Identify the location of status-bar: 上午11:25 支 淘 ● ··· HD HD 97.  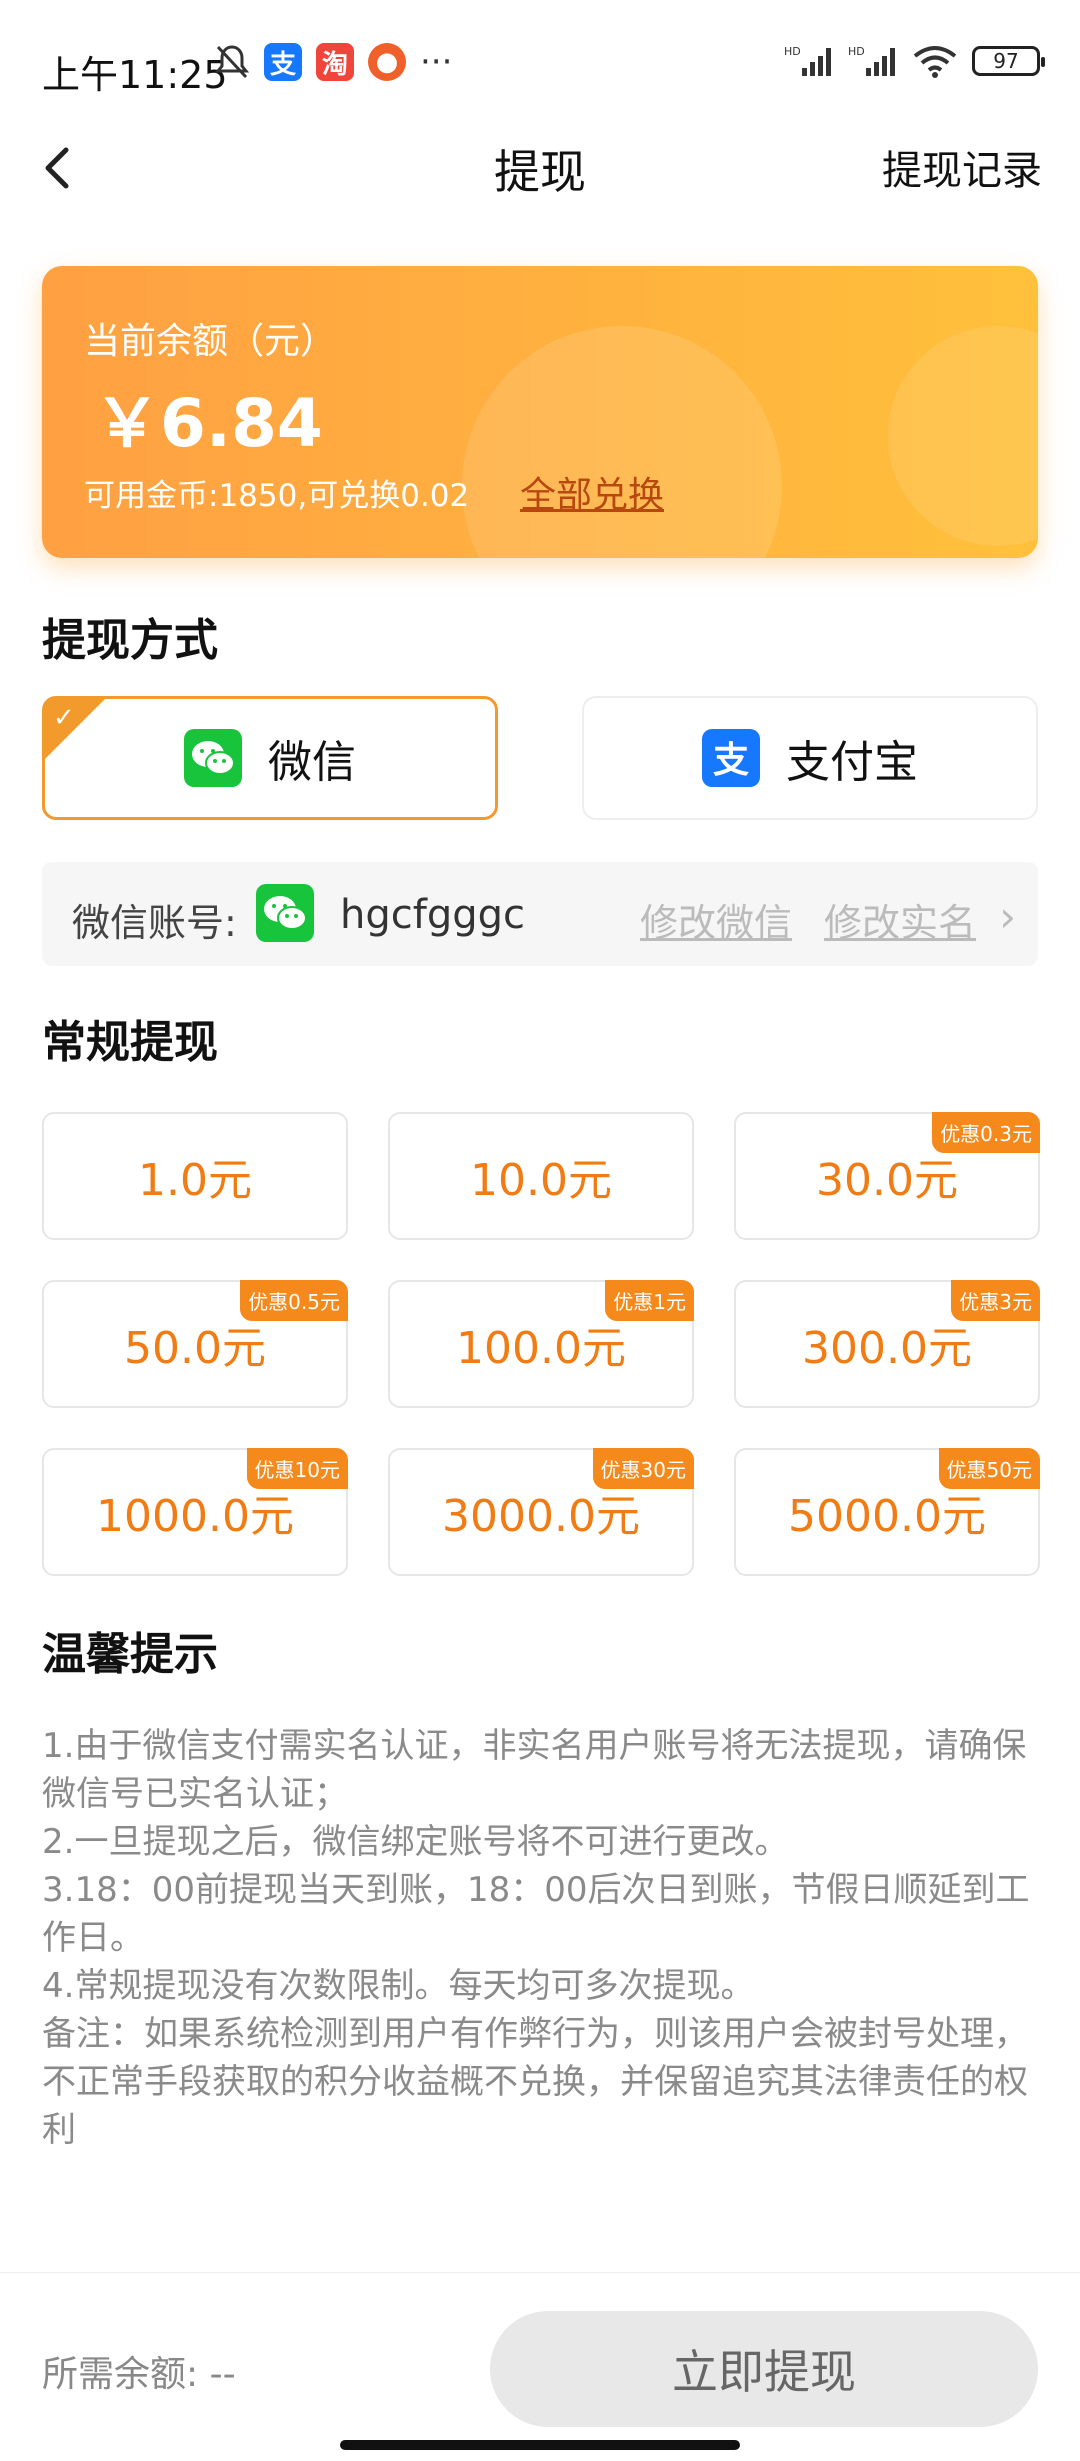
(540, 65).